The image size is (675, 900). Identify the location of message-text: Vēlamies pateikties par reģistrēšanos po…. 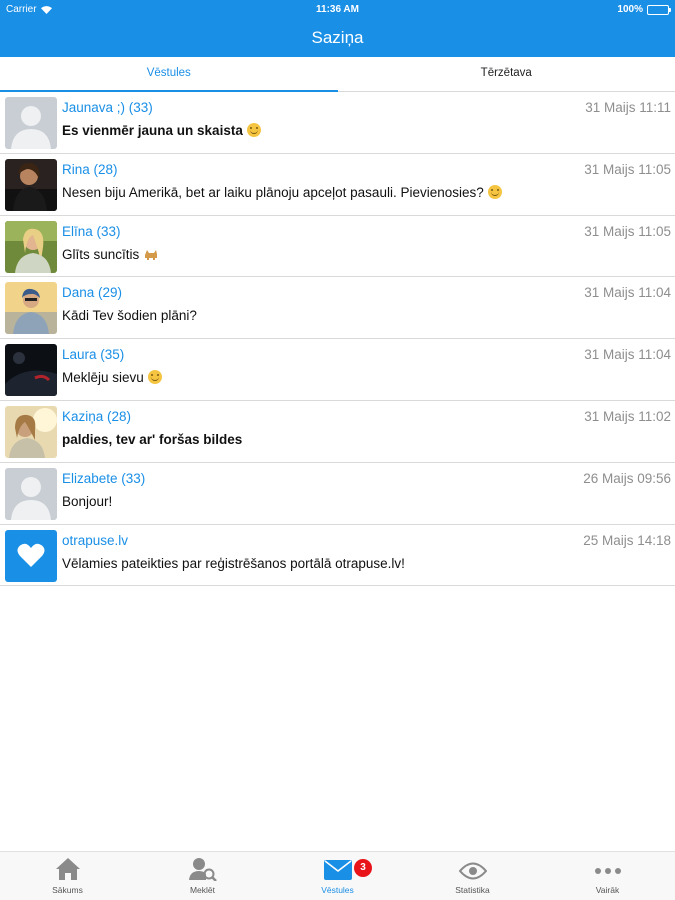
(233, 563).